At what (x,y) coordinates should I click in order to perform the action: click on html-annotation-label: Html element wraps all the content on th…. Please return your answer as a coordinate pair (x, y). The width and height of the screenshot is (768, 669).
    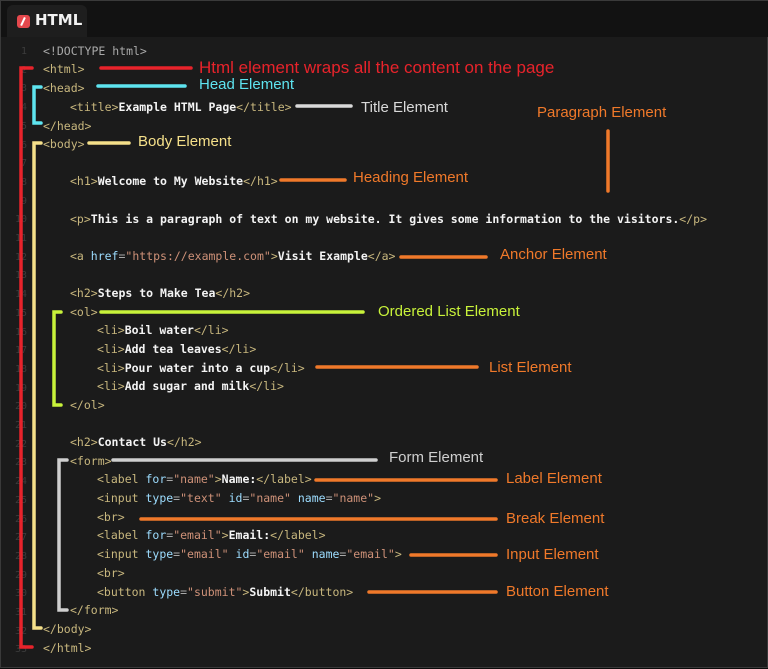
    Looking at the image, I should click on (377, 67).